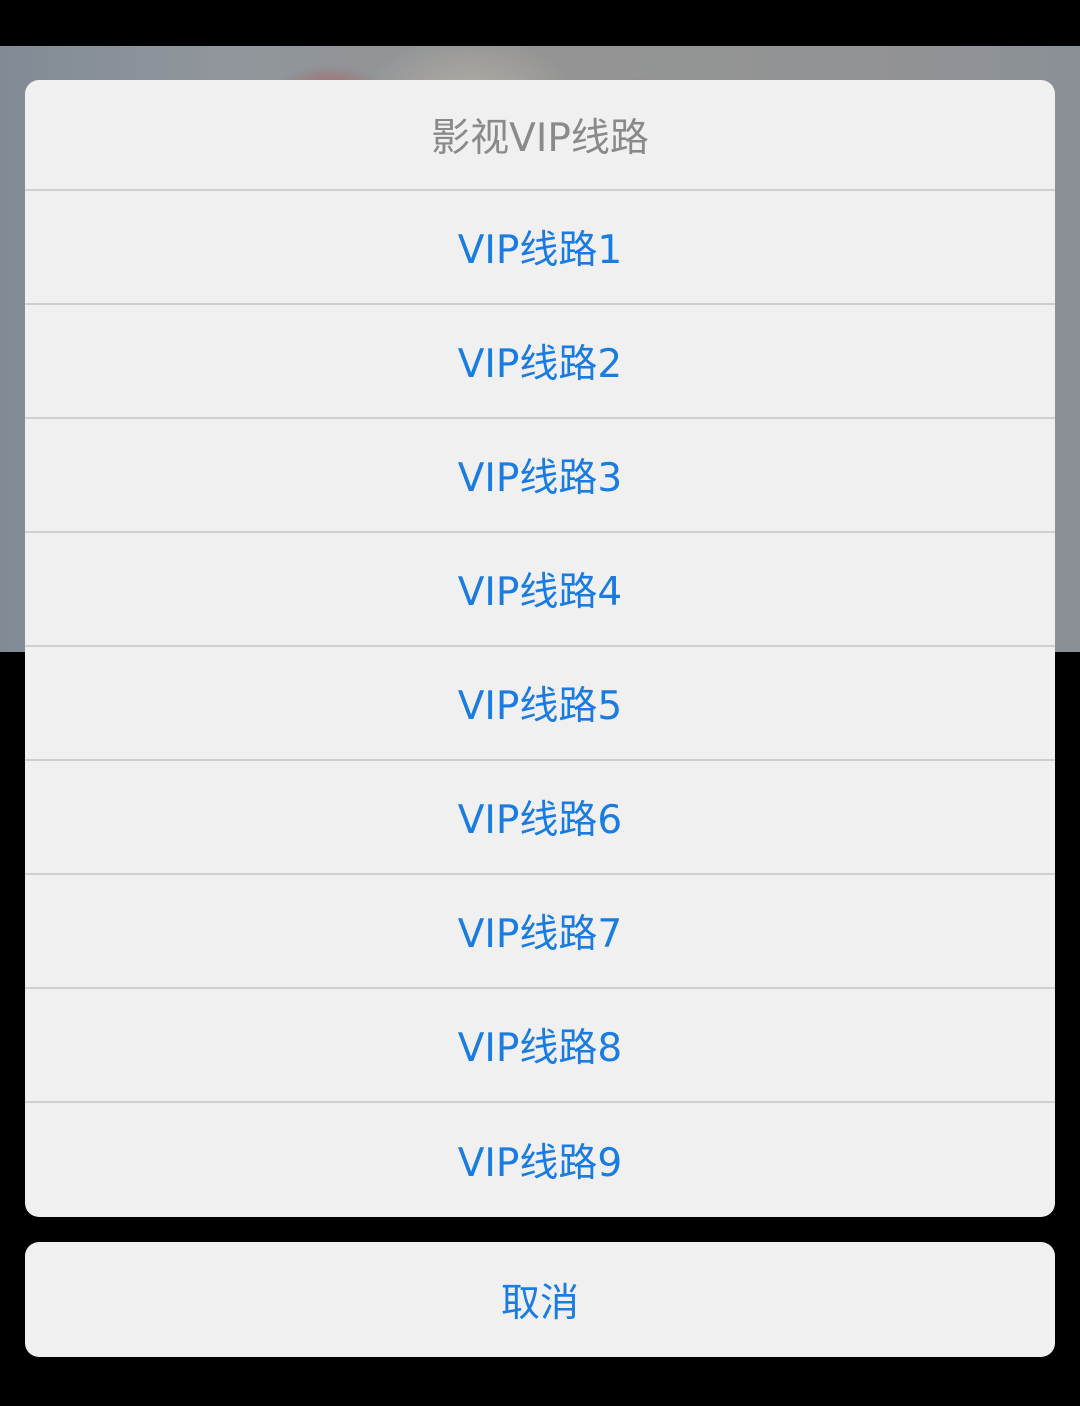 This screenshot has height=1406, width=1080. Describe the element at coordinates (540, 704) in the screenshot. I see `vip-line-option-5: VIP线路5` at that location.